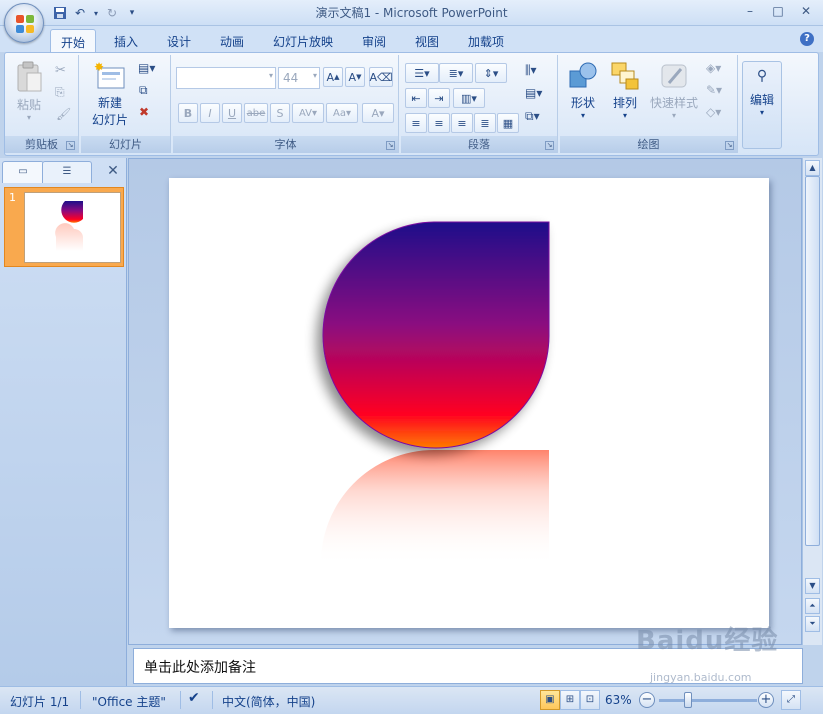 This screenshot has width=823, height=714. Describe the element at coordinates (806, 11) in the screenshot. I see `close-button: ✕` at that location.